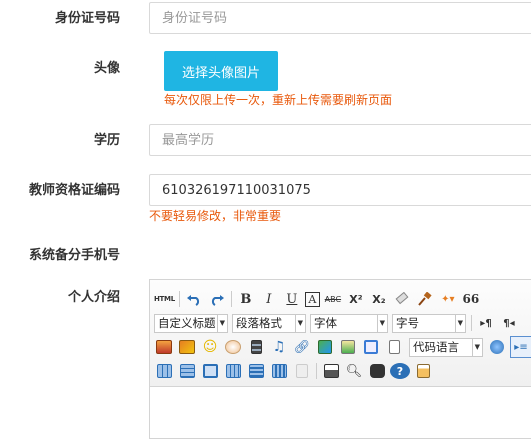  What do you see at coordinates (259, 323) in the screenshot?
I see `paragraph-format-select-value: 段落格式` at bounding box center [259, 323].